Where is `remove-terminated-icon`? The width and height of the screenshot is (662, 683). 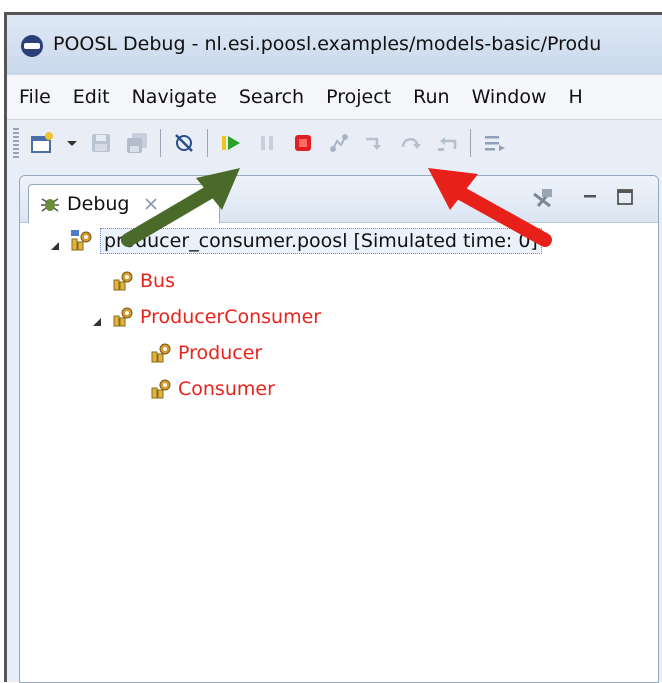 remove-terminated-icon is located at coordinates (543, 199).